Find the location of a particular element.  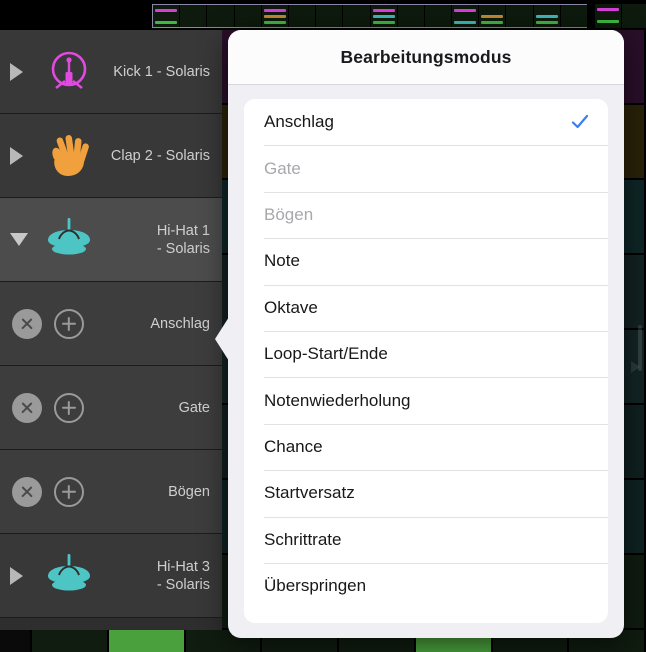

list-item: Anschlag is located at coordinates (426, 122).